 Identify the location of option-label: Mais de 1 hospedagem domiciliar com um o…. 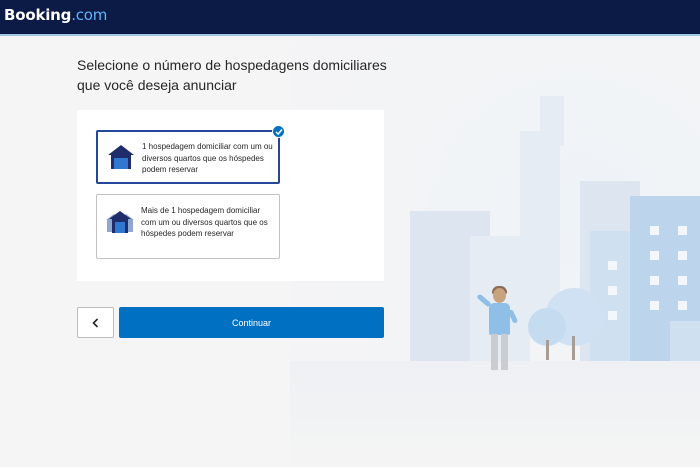
(204, 222).